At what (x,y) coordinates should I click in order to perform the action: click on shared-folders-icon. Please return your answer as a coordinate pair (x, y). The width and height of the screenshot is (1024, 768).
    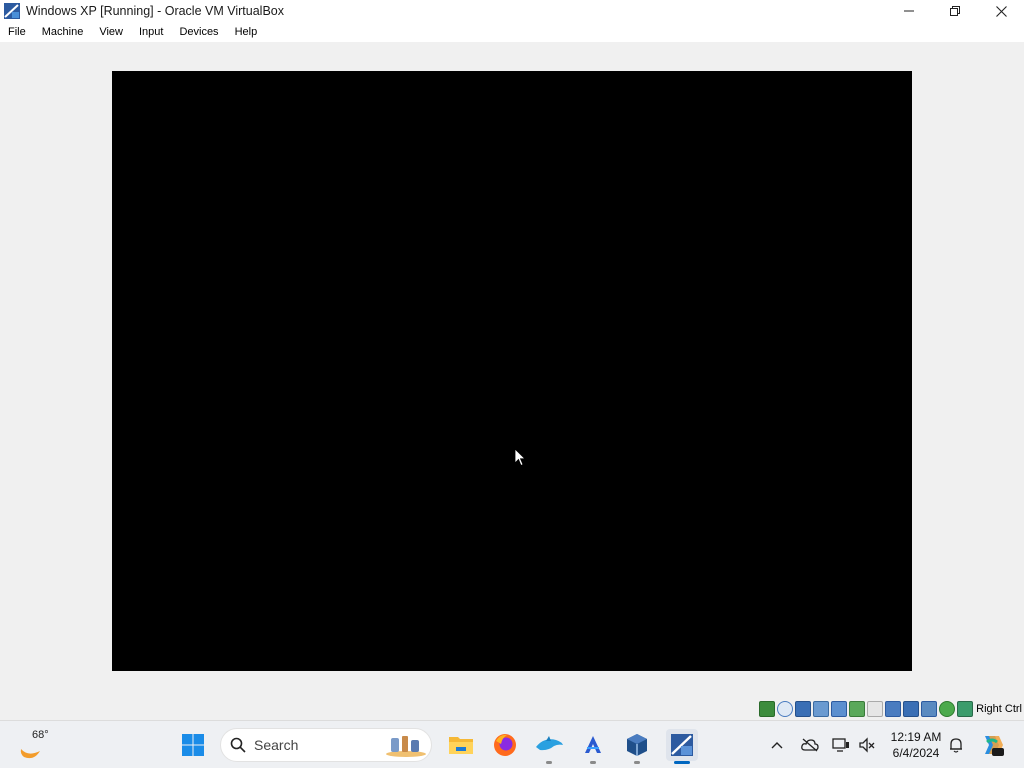
    Looking at the image, I should click on (875, 709).